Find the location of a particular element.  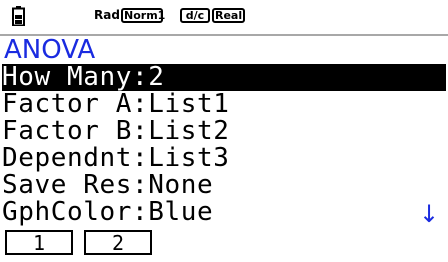

setting-value: Blue is located at coordinates (181, 212).